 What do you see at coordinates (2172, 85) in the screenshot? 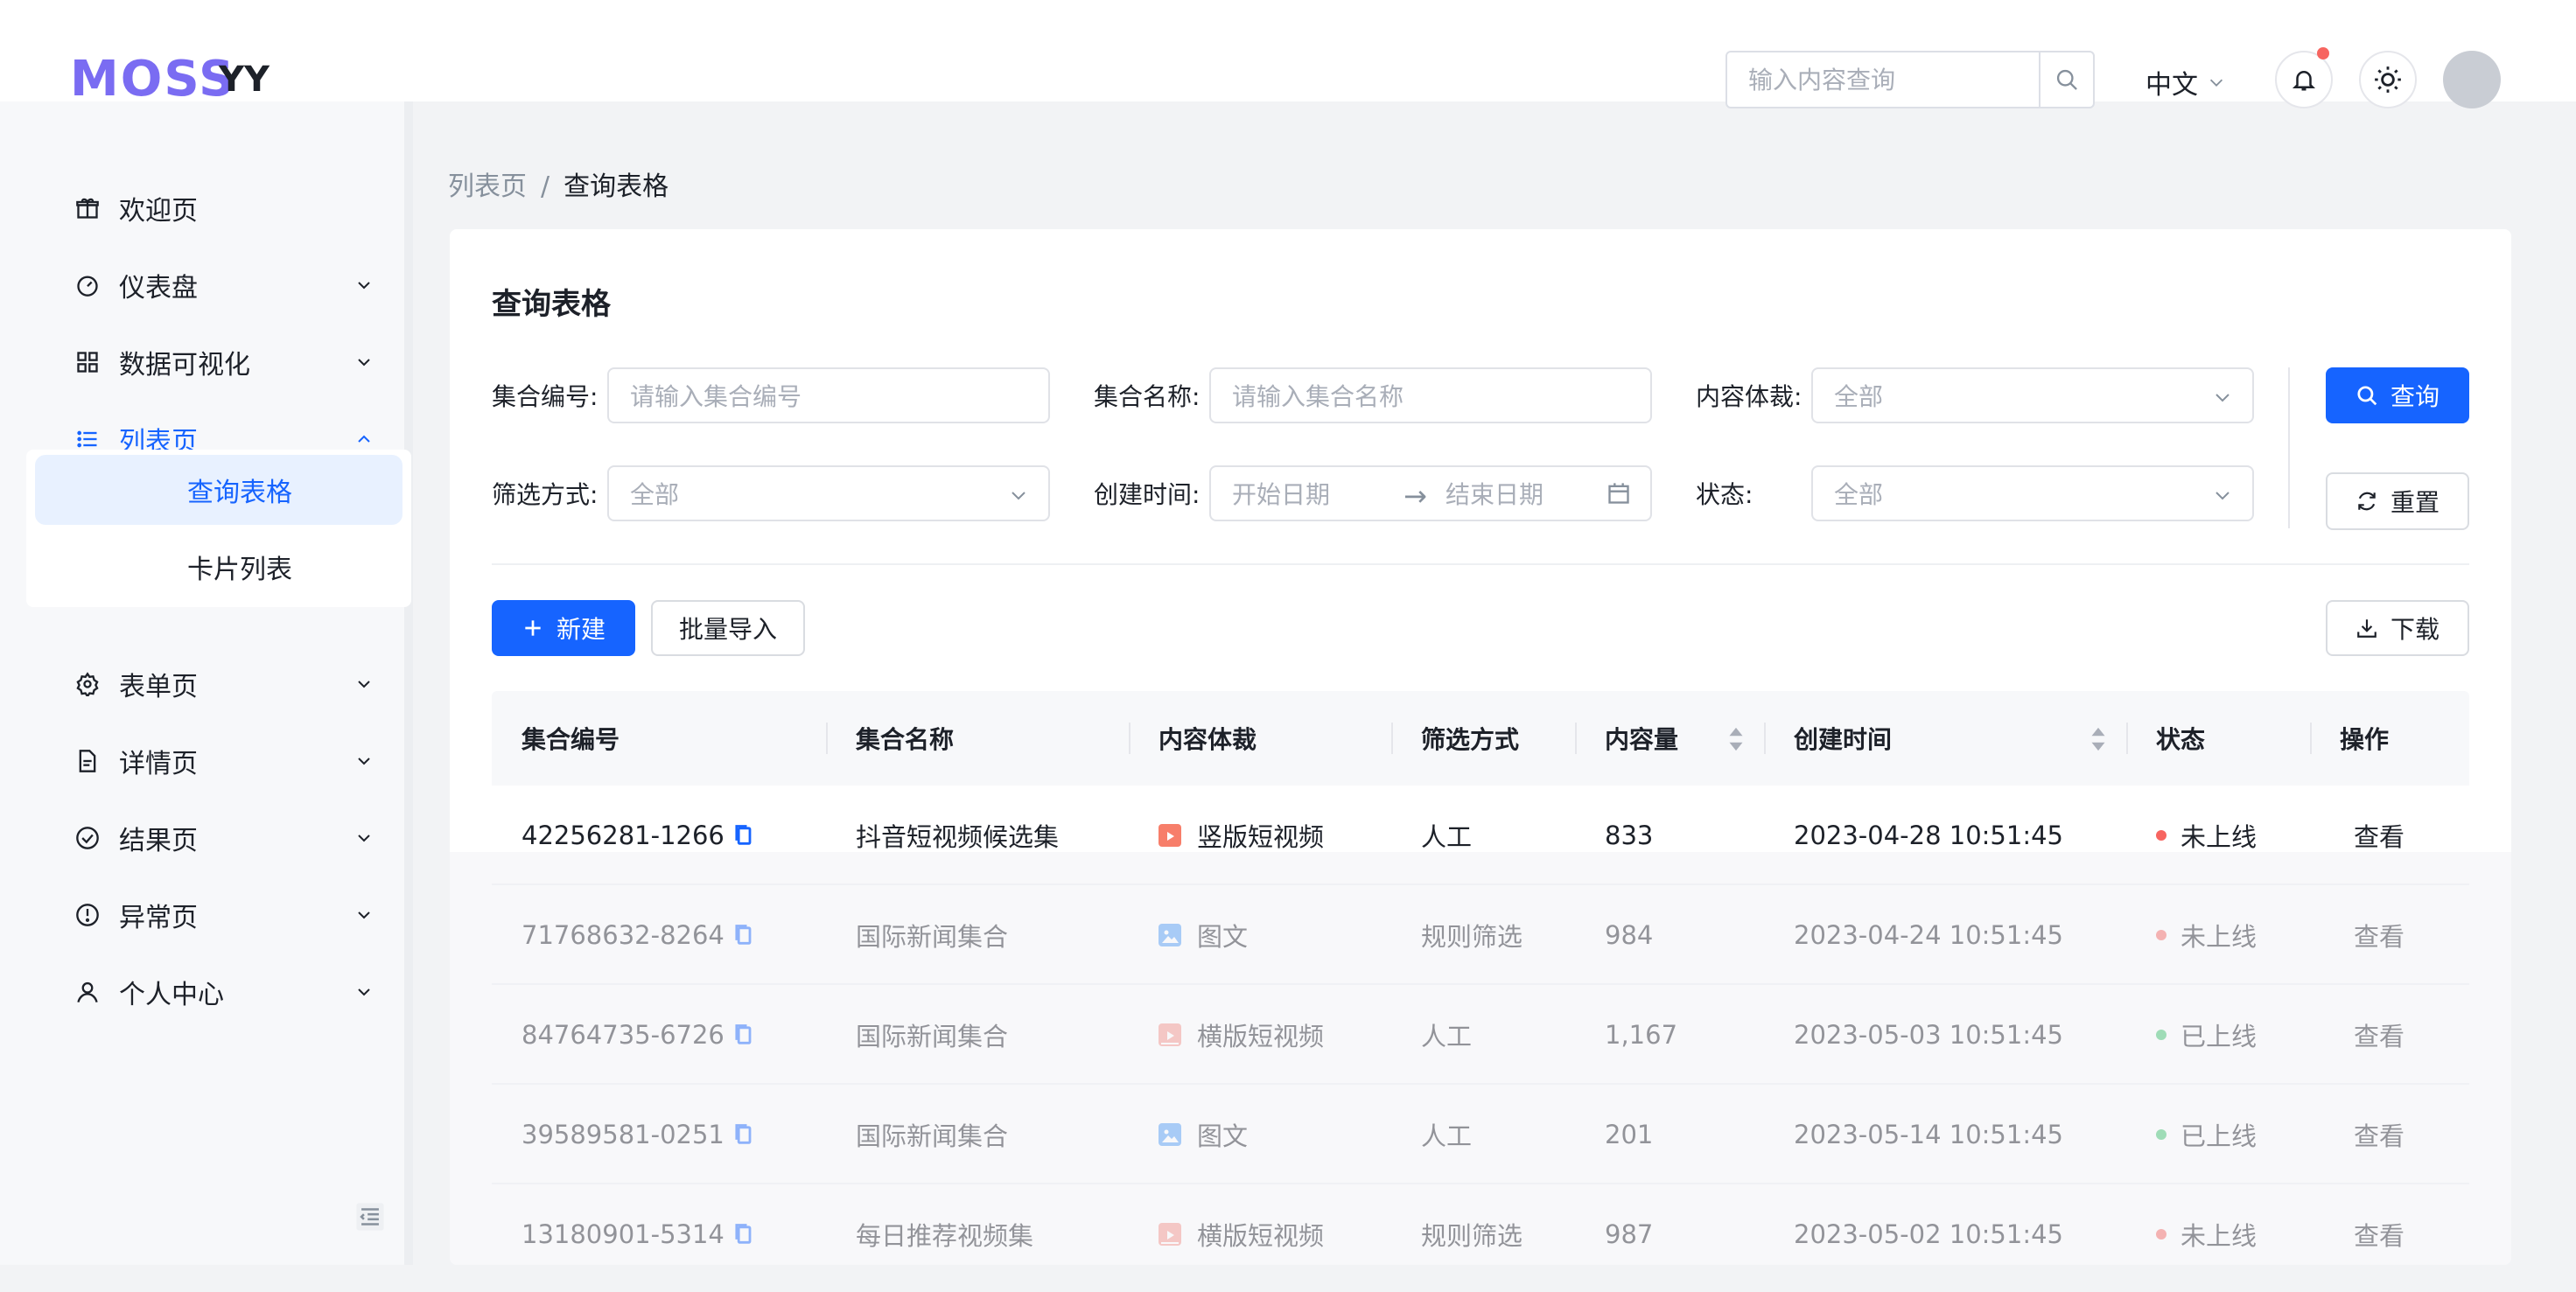
I see `language-label: 中文` at bounding box center [2172, 85].